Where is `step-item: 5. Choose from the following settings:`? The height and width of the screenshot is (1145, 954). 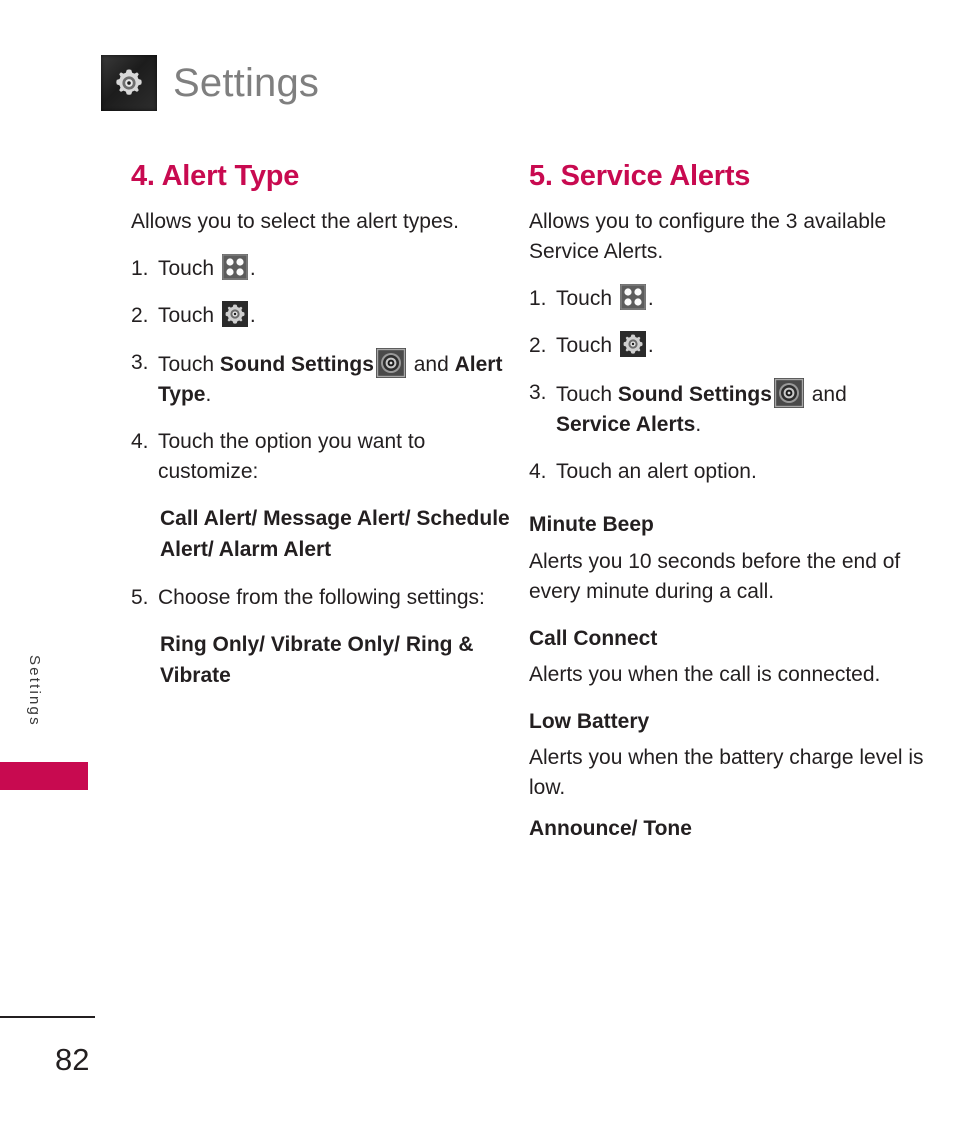
step-item: 5. Choose from the following settings: is located at coordinates (328, 598).